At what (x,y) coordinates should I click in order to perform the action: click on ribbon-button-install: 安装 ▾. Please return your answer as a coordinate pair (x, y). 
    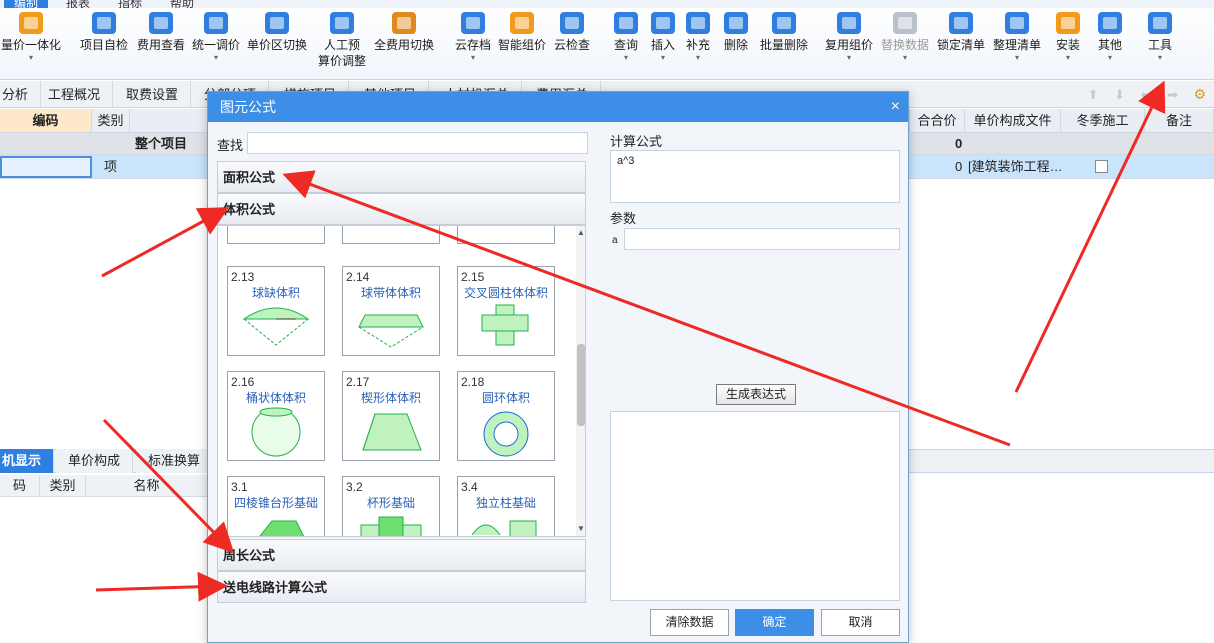
    Looking at the image, I should click on (1068, 37).